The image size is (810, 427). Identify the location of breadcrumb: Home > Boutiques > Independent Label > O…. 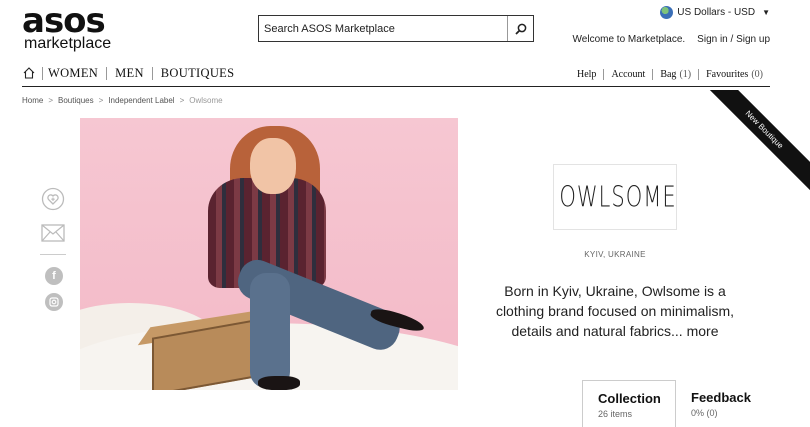
(122, 100).